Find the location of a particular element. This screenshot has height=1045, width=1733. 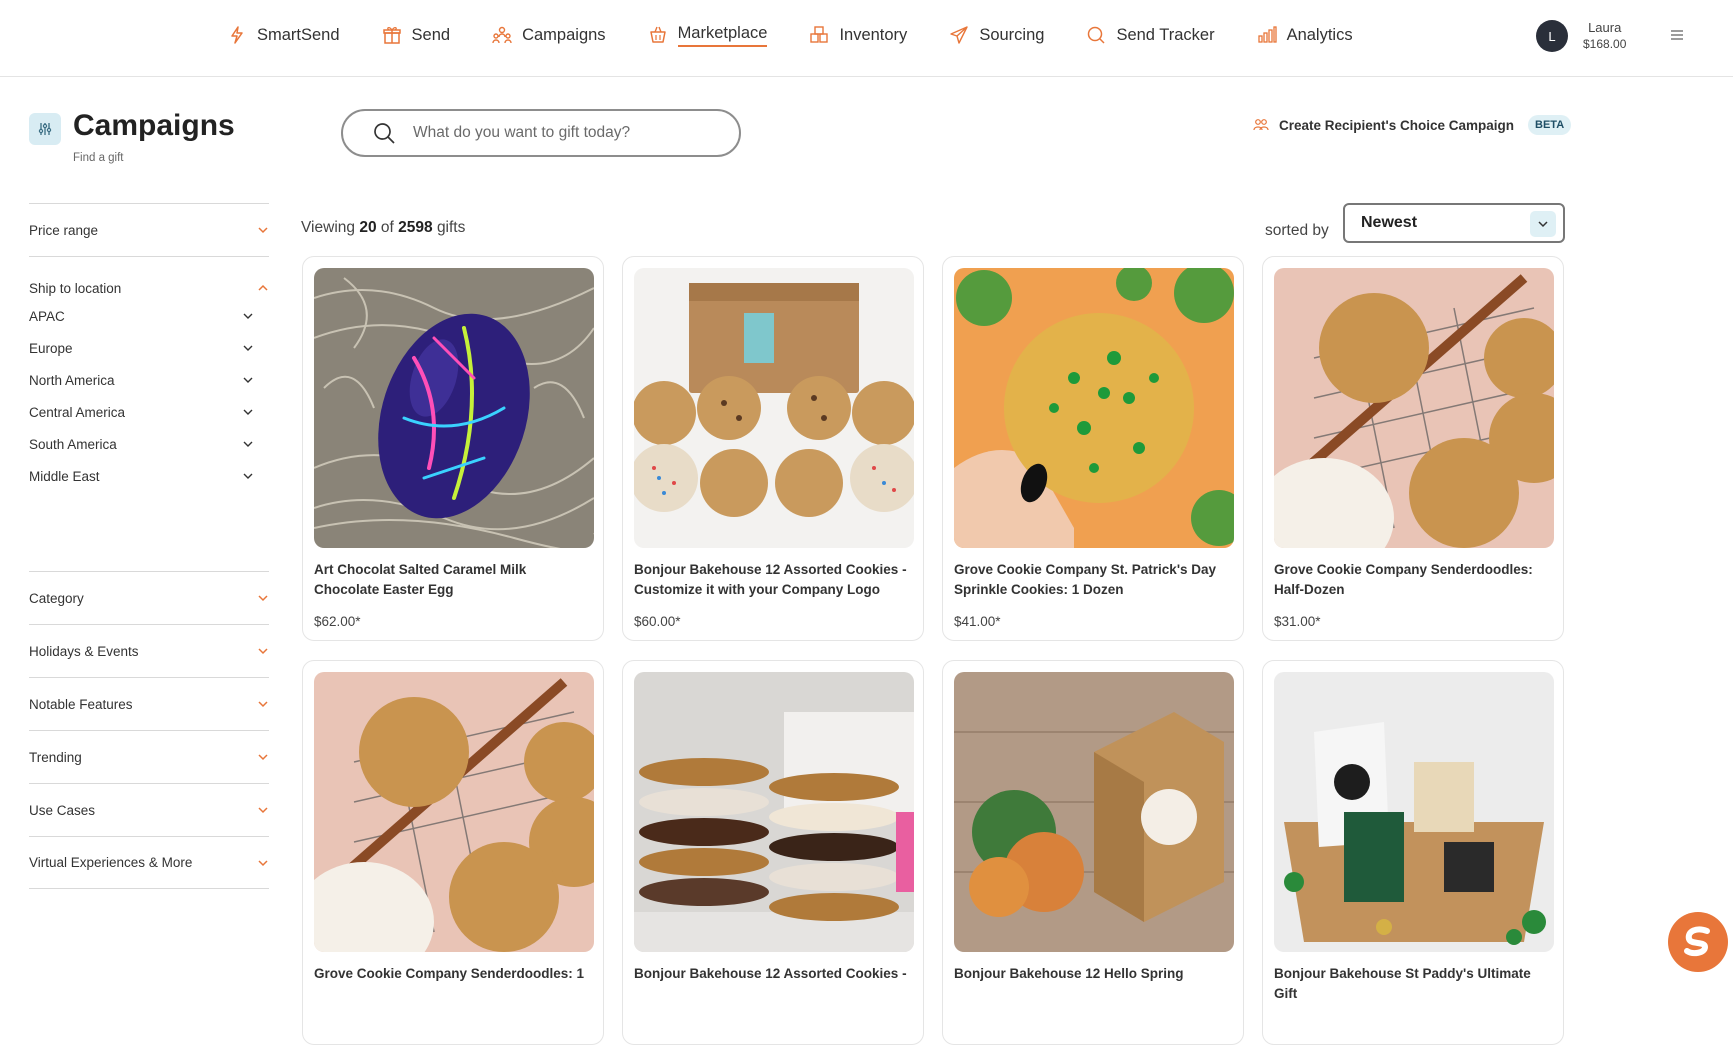

user-name: Laura is located at coordinates (1605, 27).